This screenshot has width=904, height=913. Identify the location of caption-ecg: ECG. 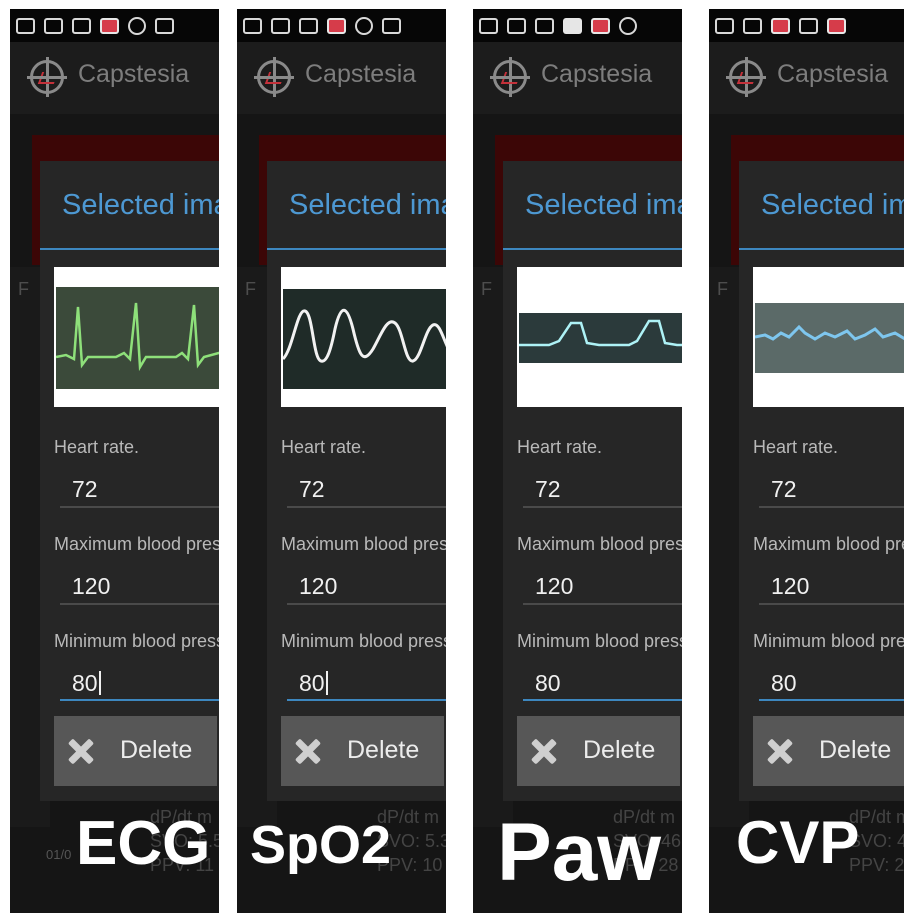
(143, 843).